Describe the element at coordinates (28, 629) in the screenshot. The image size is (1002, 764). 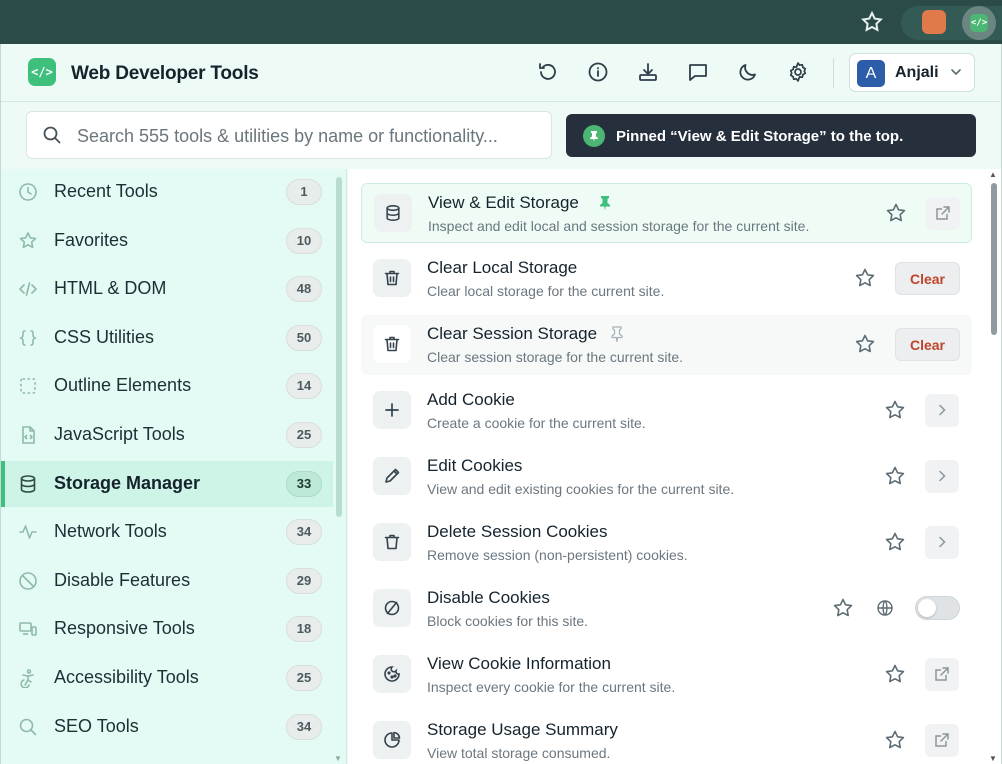
I see `devices-icon` at that location.